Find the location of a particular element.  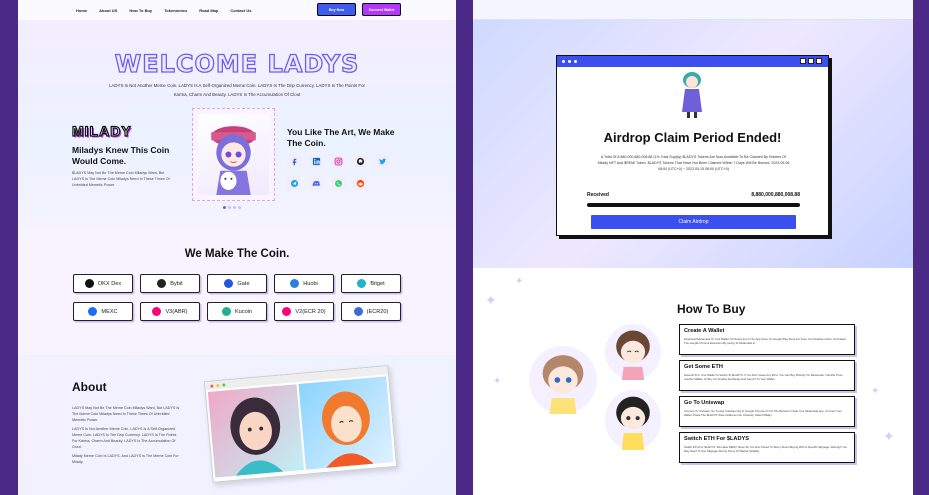

buy-now-button: Buy Now is located at coordinates (336, 9).